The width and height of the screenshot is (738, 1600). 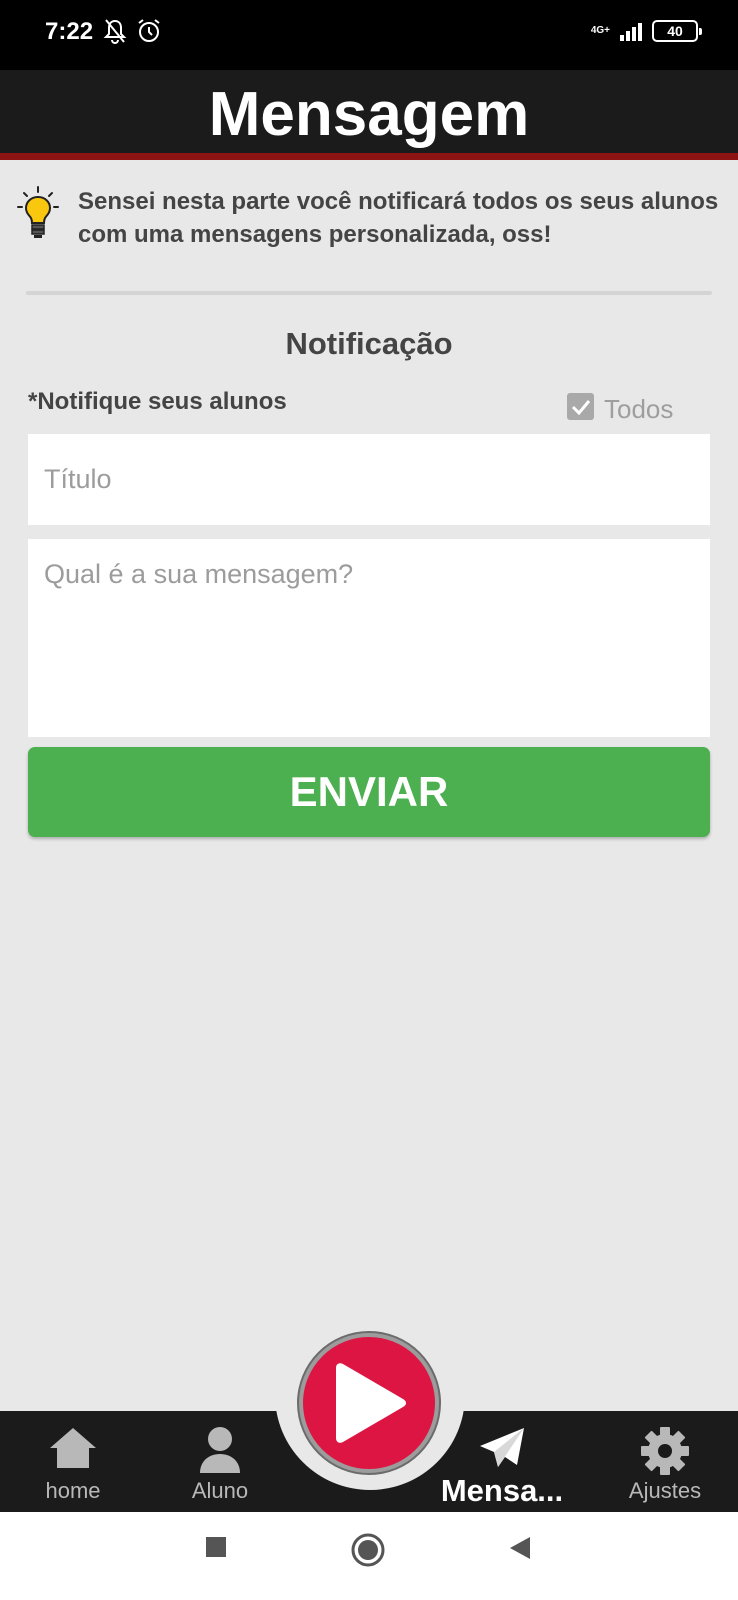 I want to click on play-button, so click(x=369, y=1403).